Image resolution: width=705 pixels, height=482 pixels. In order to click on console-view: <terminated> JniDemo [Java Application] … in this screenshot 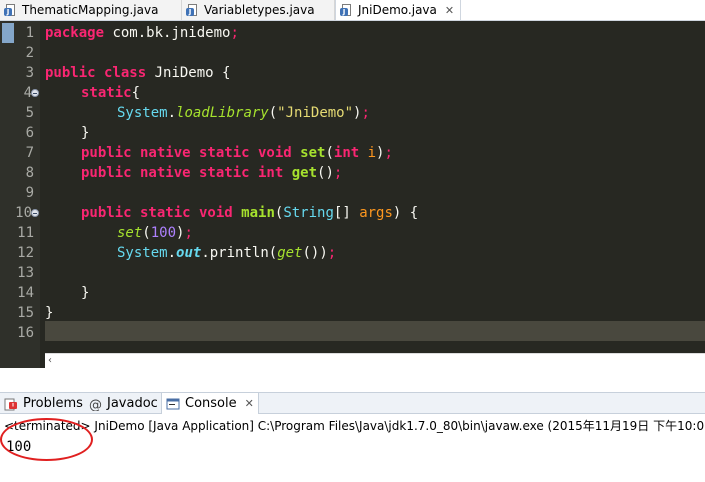, I will do `click(352, 448)`.